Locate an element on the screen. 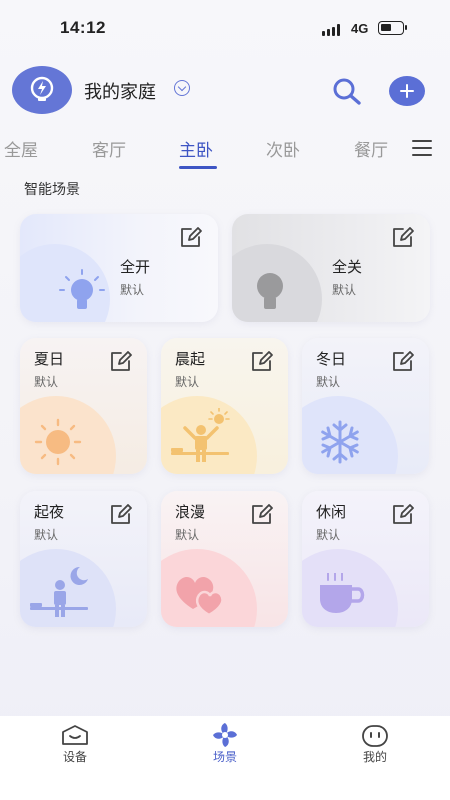  battery-icon is located at coordinates (392, 28).